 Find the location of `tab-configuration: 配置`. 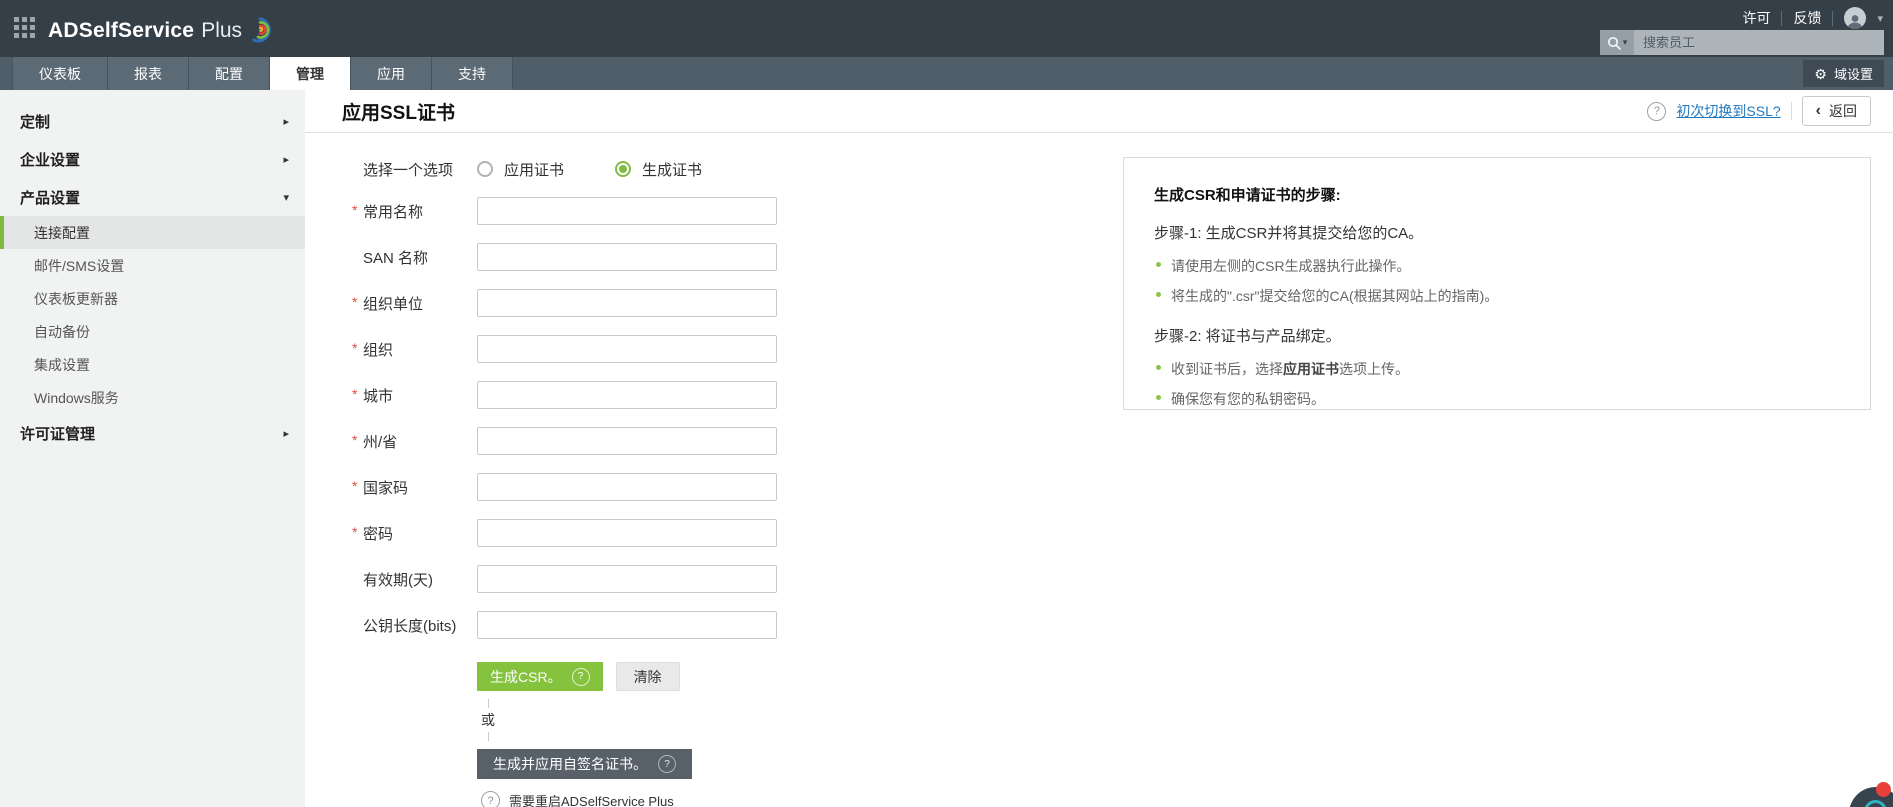

tab-configuration: 配置 is located at coordinates (229, 73).